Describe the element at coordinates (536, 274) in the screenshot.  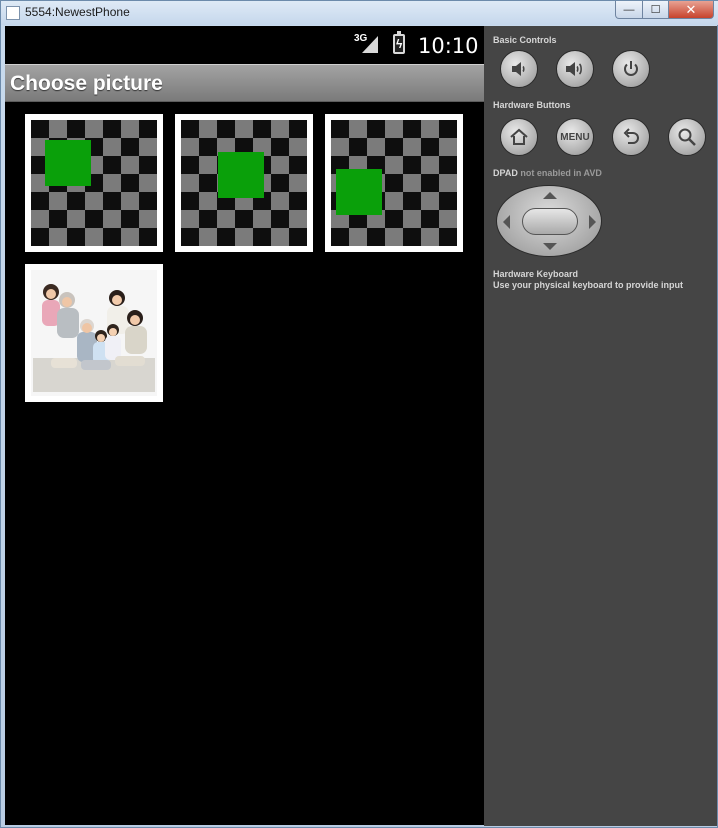
I see `keyboard-label: Hardware Keyboard` at that location.